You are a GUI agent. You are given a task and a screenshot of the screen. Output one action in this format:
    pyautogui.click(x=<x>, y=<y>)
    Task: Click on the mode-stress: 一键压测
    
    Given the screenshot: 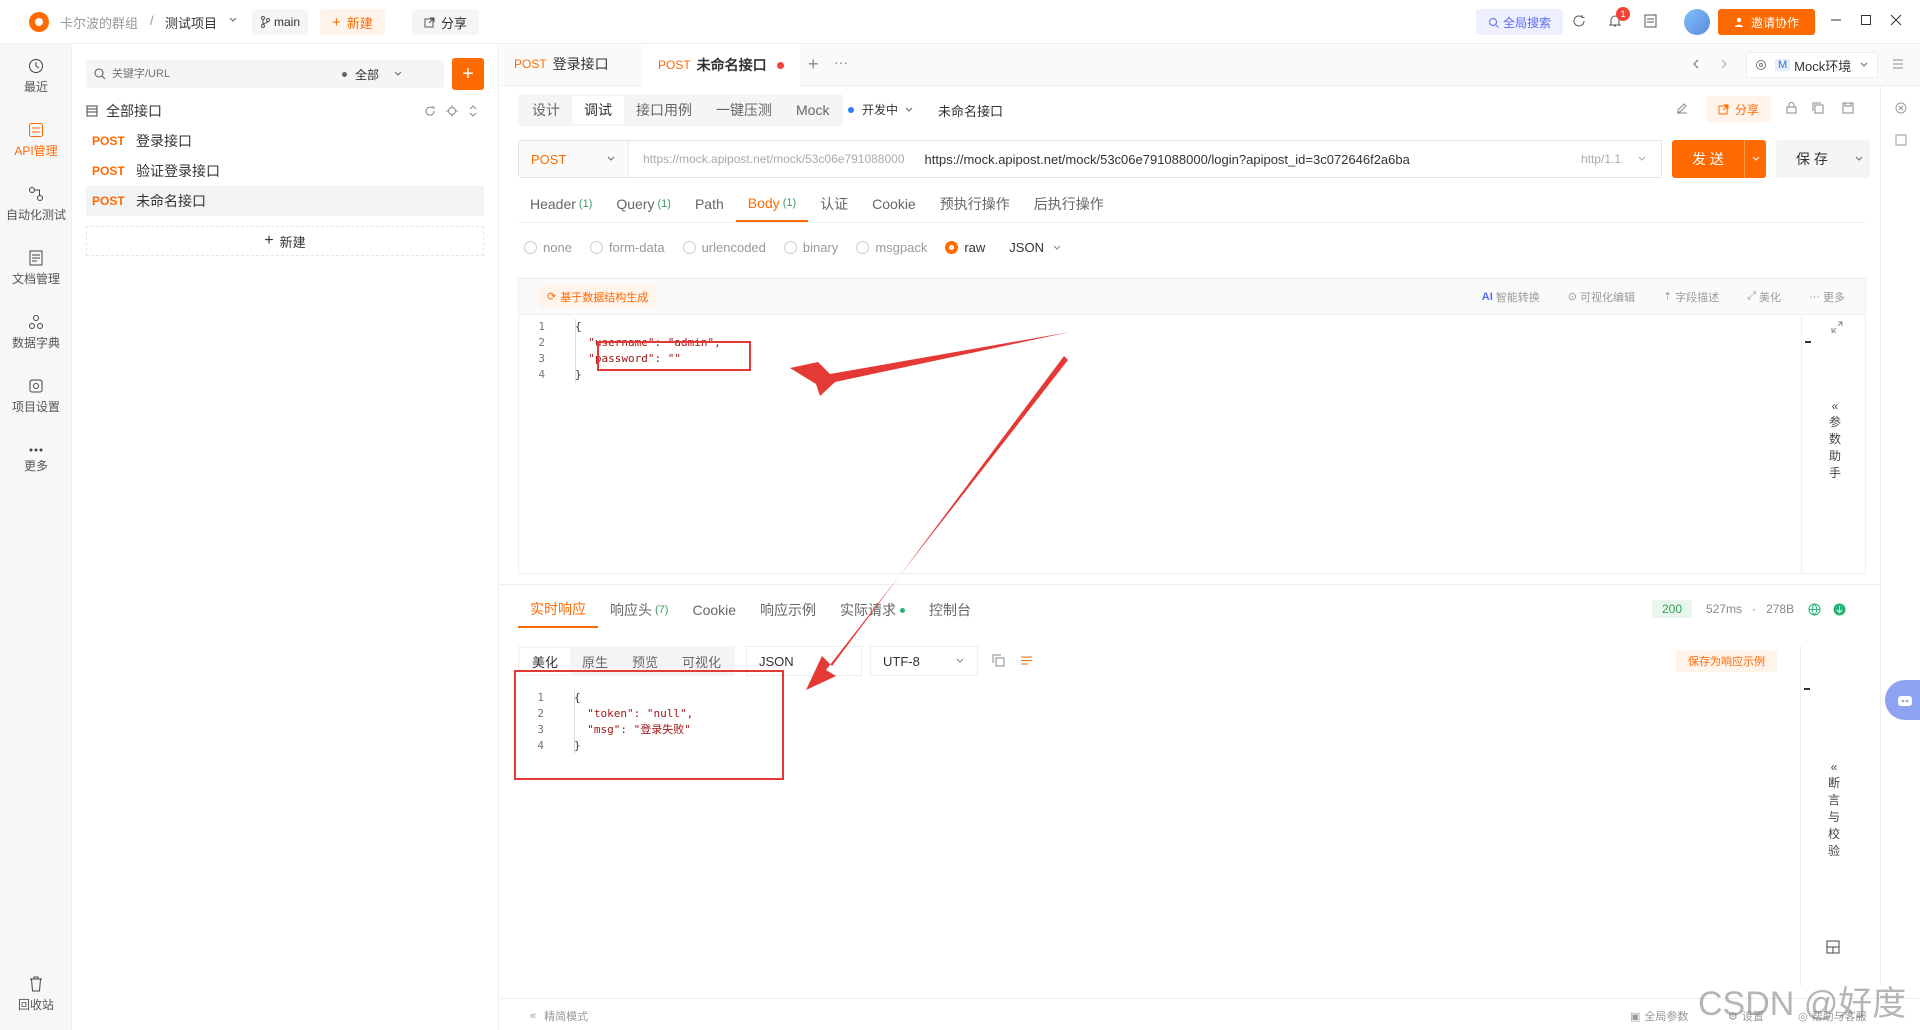 What is the action you would take?
    pyautogui.click(x=744, y=110)
    